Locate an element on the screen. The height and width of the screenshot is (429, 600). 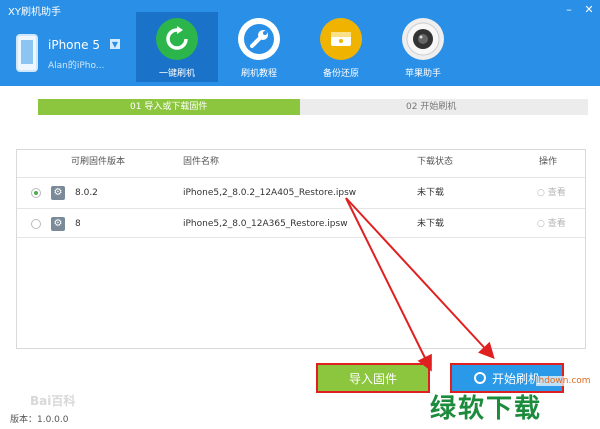
nav-flash-tutorial: 刷机教程 is located at coordinates (259, 47).